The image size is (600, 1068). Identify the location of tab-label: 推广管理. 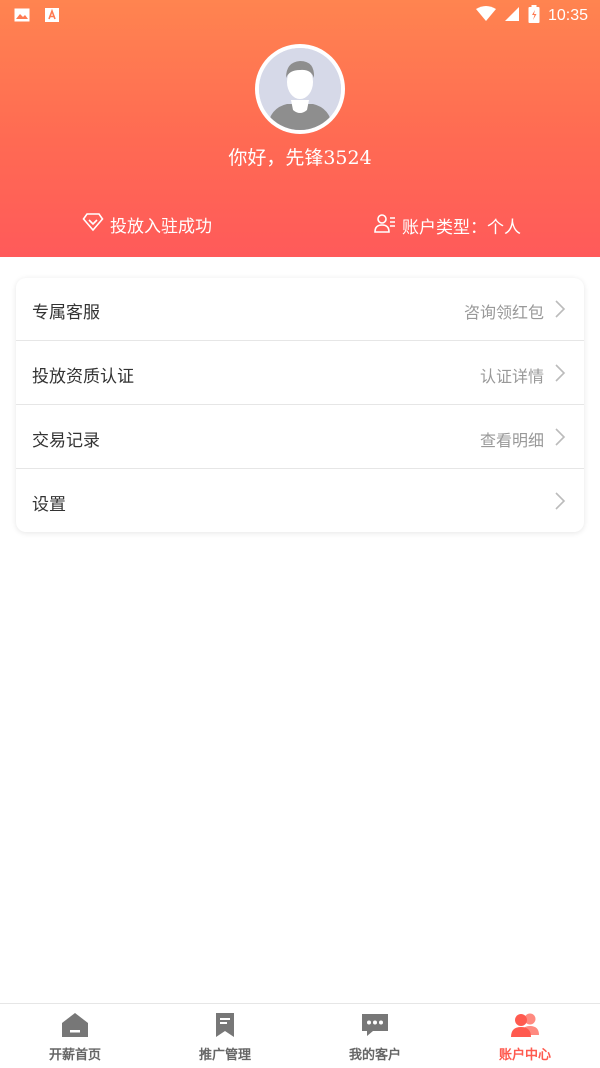
(224, 1055).